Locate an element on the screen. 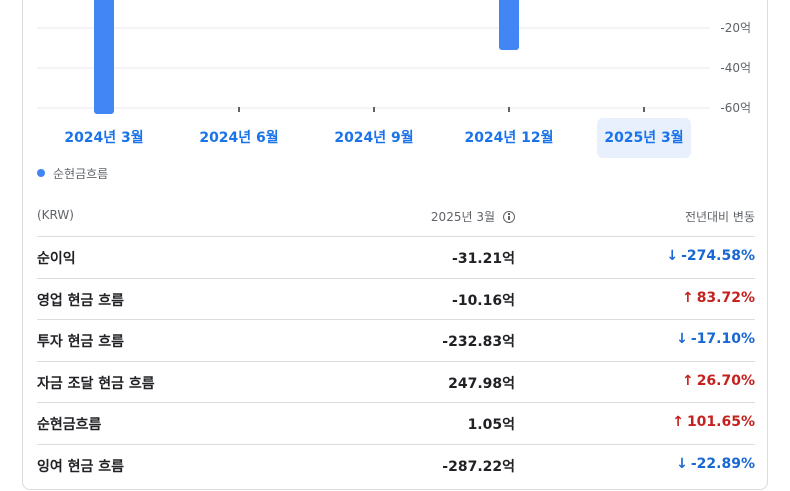  x-axis-label: 2024년 6월 is located at coordinates (239, 138).